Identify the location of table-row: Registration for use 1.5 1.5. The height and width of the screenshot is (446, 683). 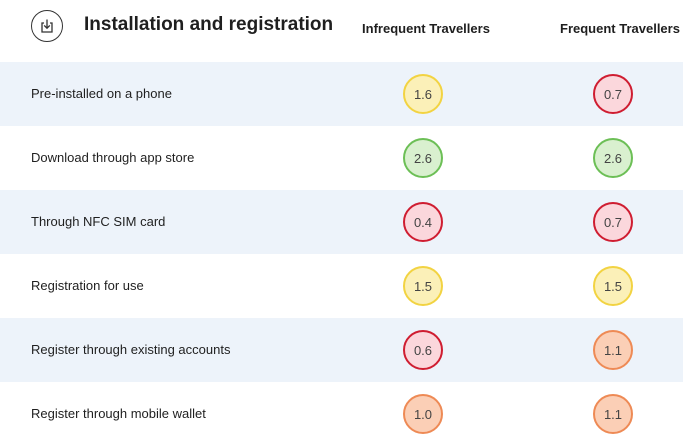
(341, 286).